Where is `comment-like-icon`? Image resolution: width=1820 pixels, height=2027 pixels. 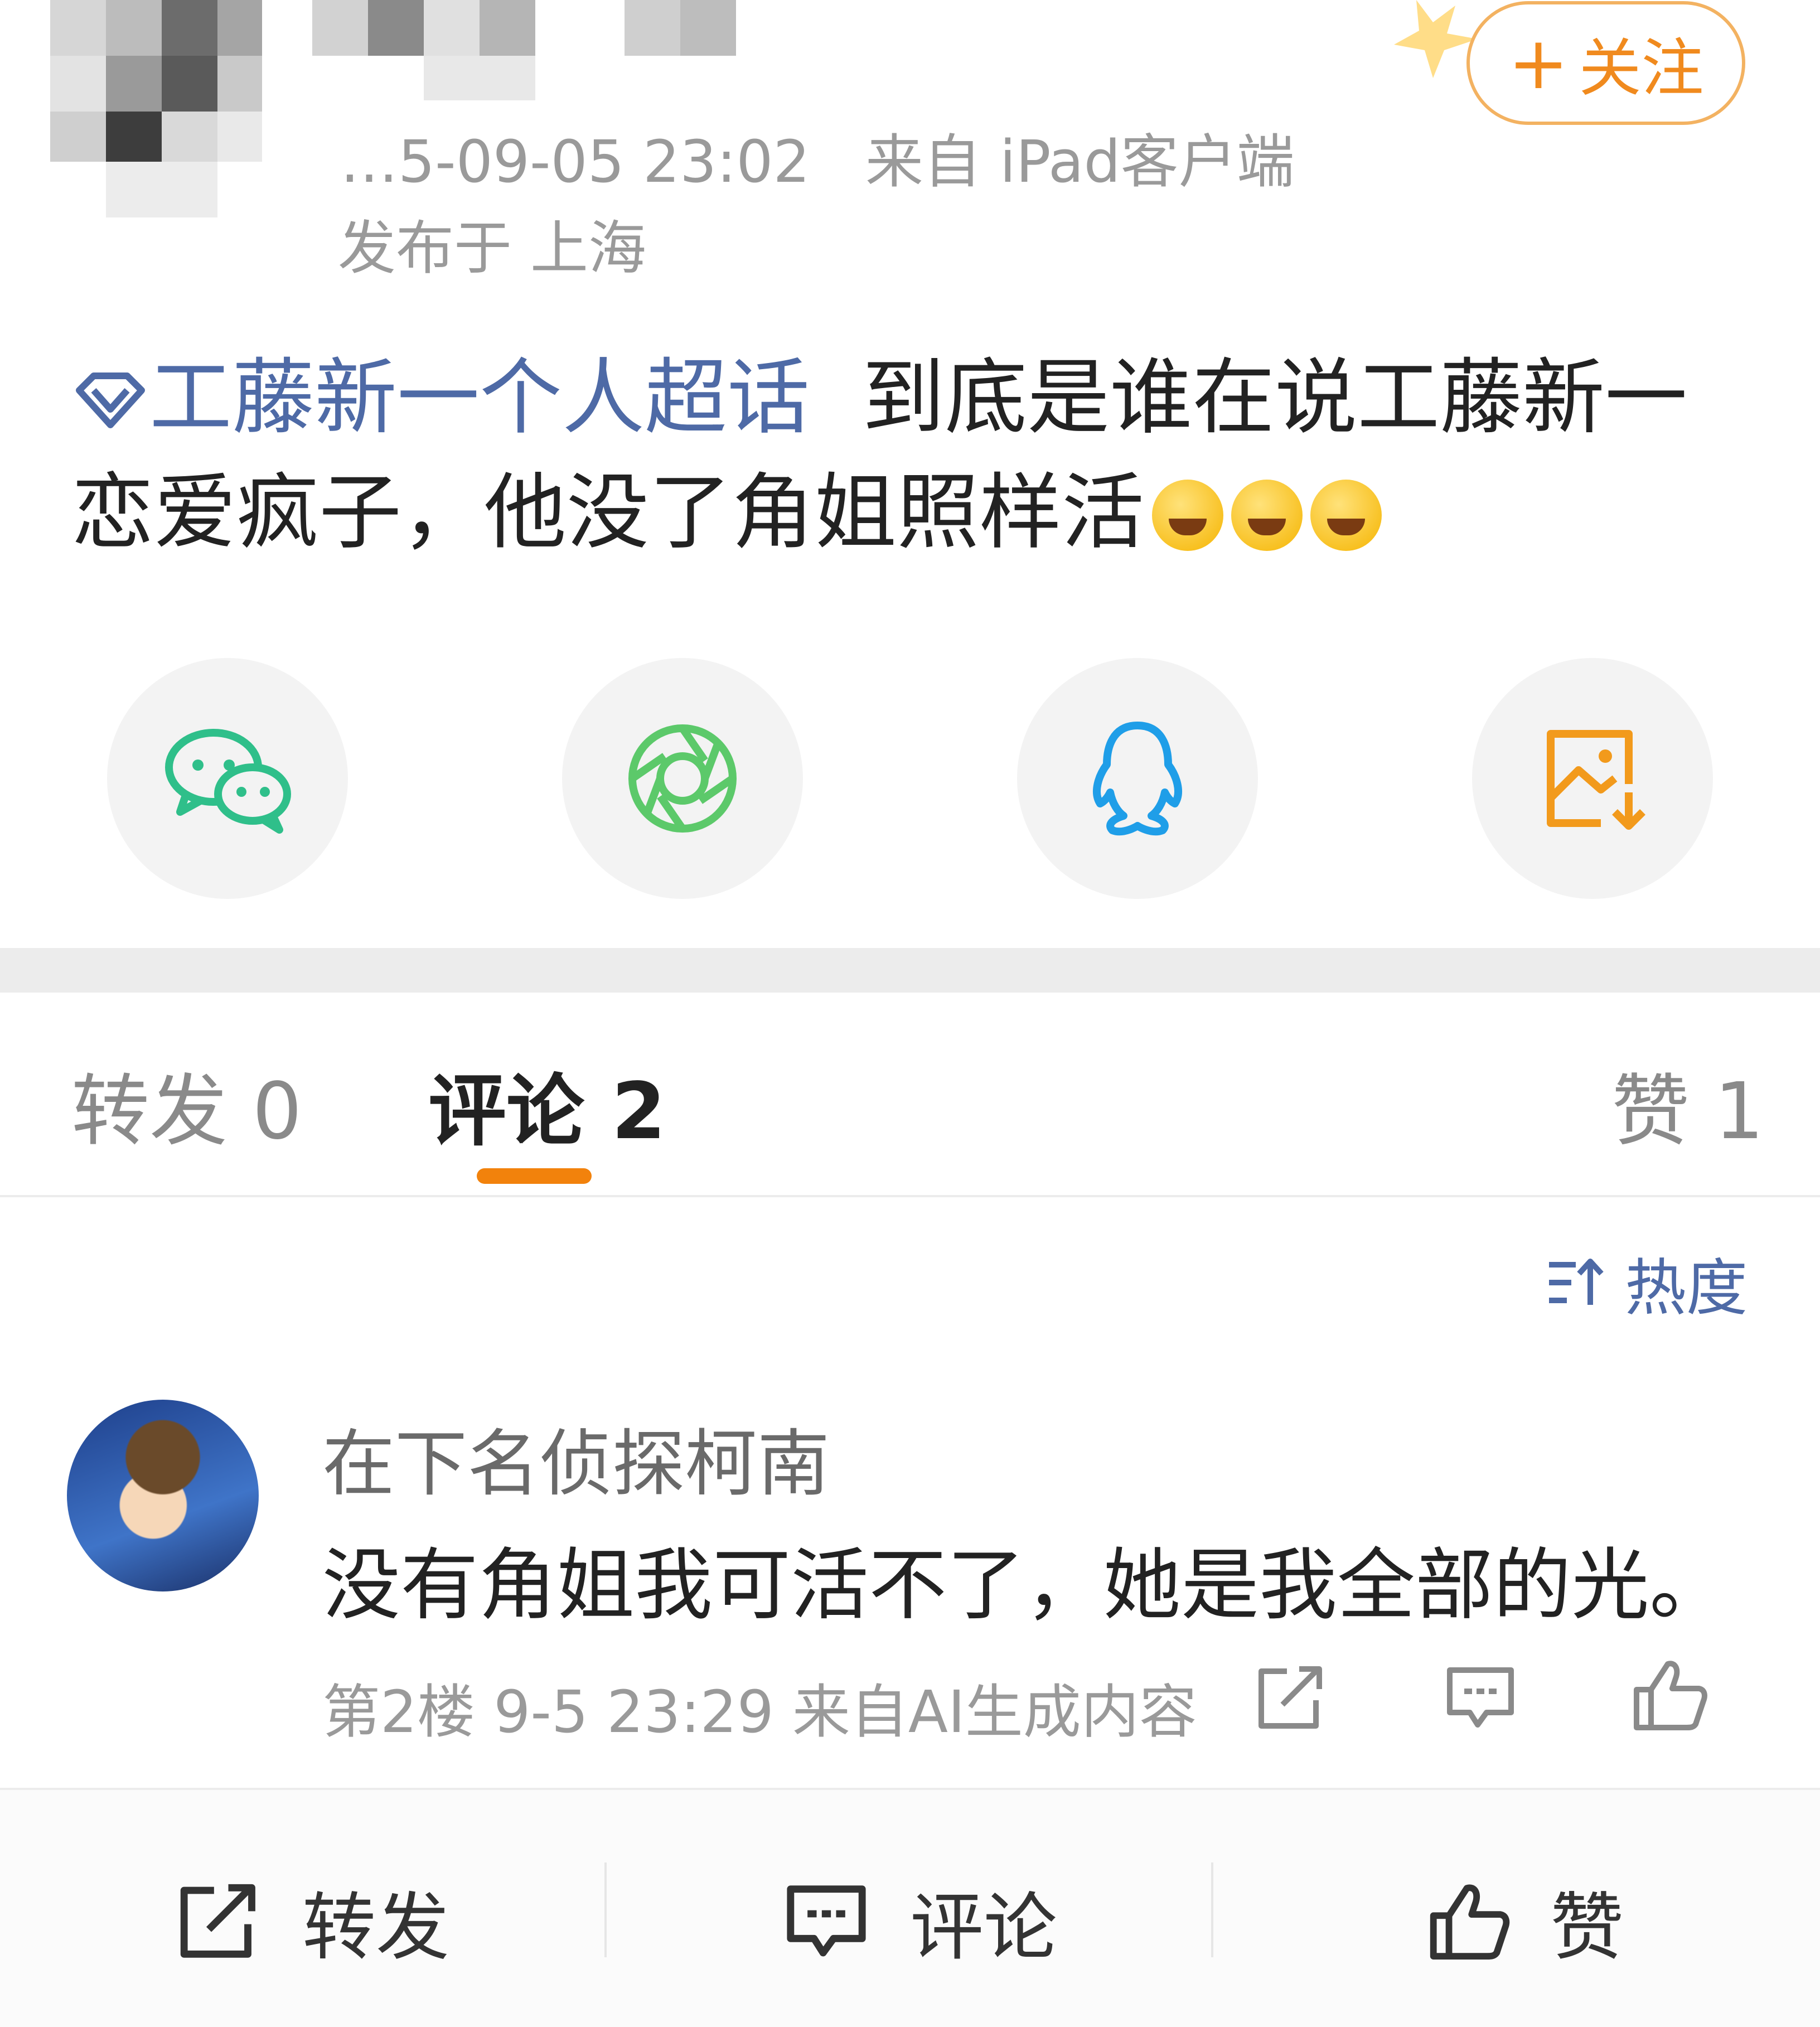 comment-like-icon is located at coordinates (1670, 1695).